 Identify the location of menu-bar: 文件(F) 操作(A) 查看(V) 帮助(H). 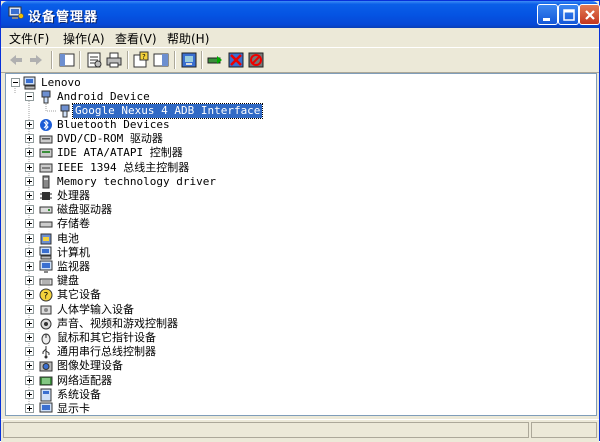
(300, 37).